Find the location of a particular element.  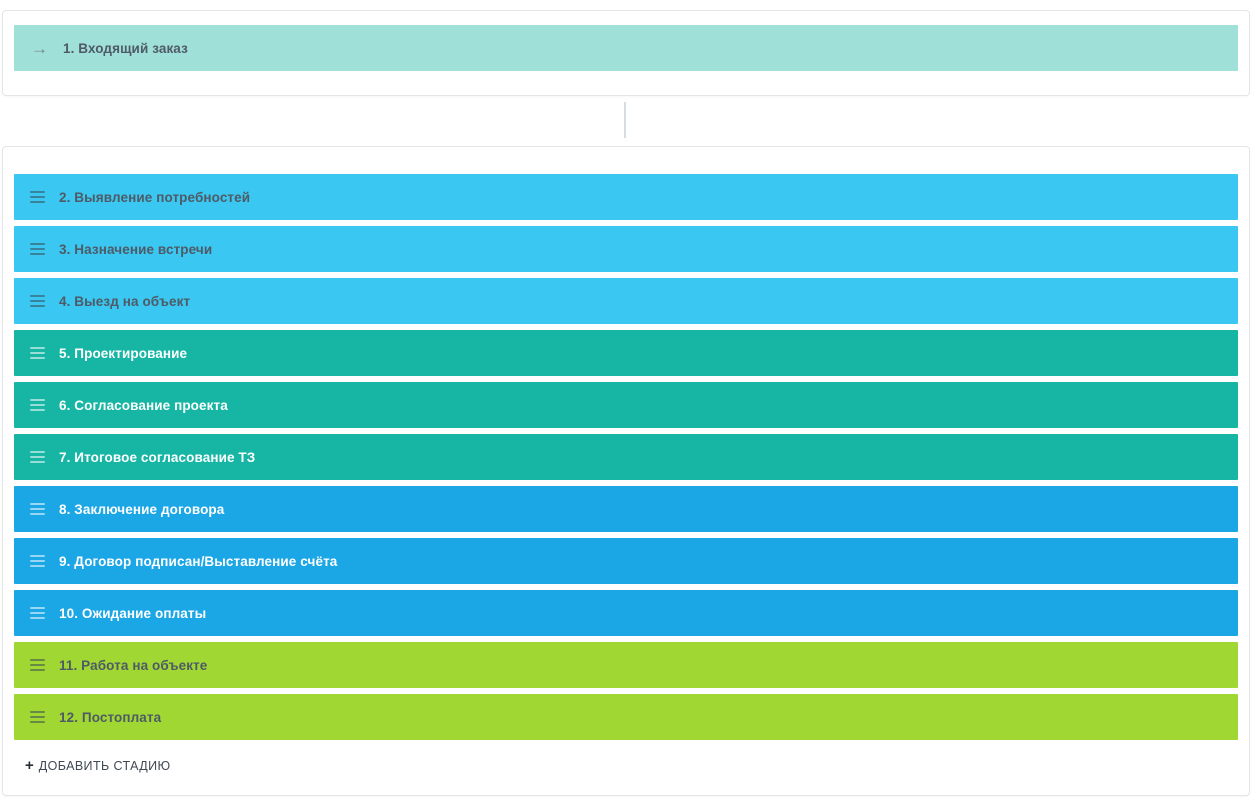

stage-row: 12. Постоплата is located at coordinates (626, 717).